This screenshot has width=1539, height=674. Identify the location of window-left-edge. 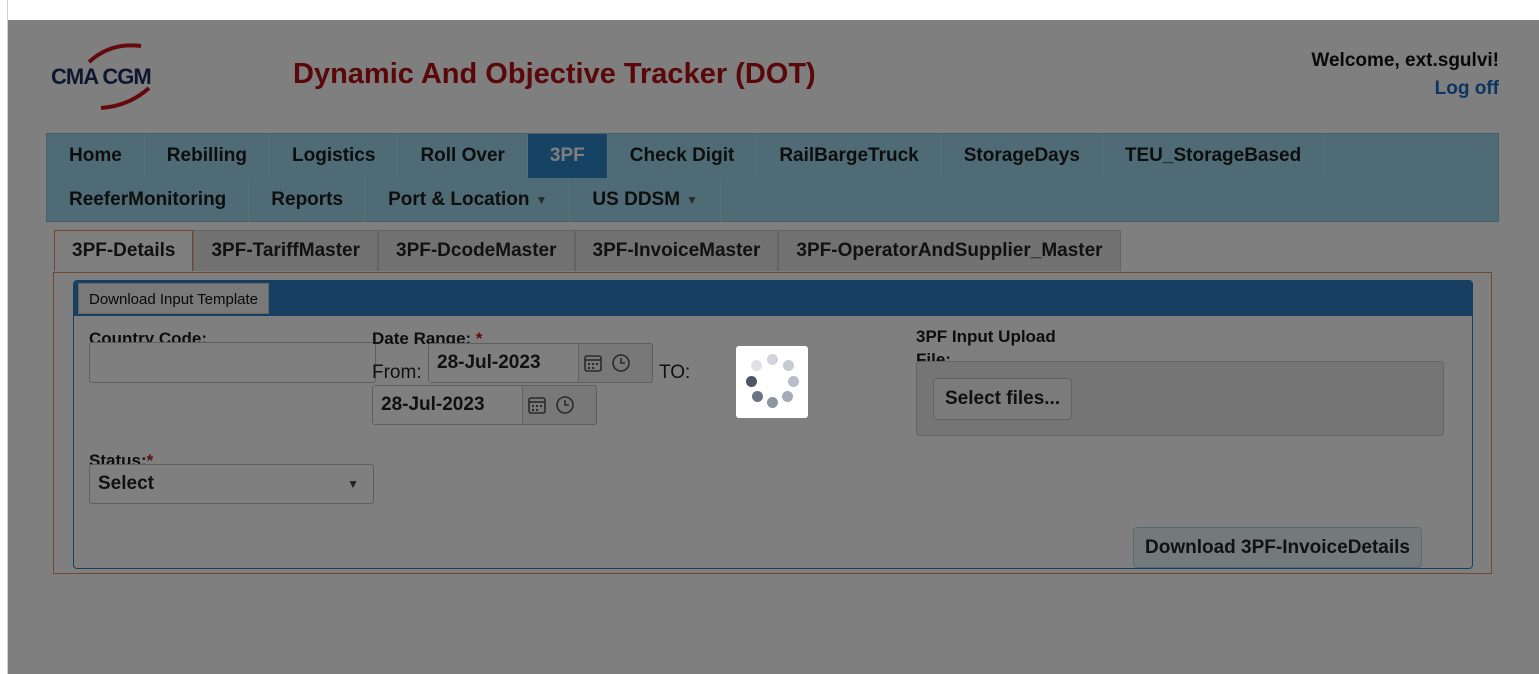
(4, 337).